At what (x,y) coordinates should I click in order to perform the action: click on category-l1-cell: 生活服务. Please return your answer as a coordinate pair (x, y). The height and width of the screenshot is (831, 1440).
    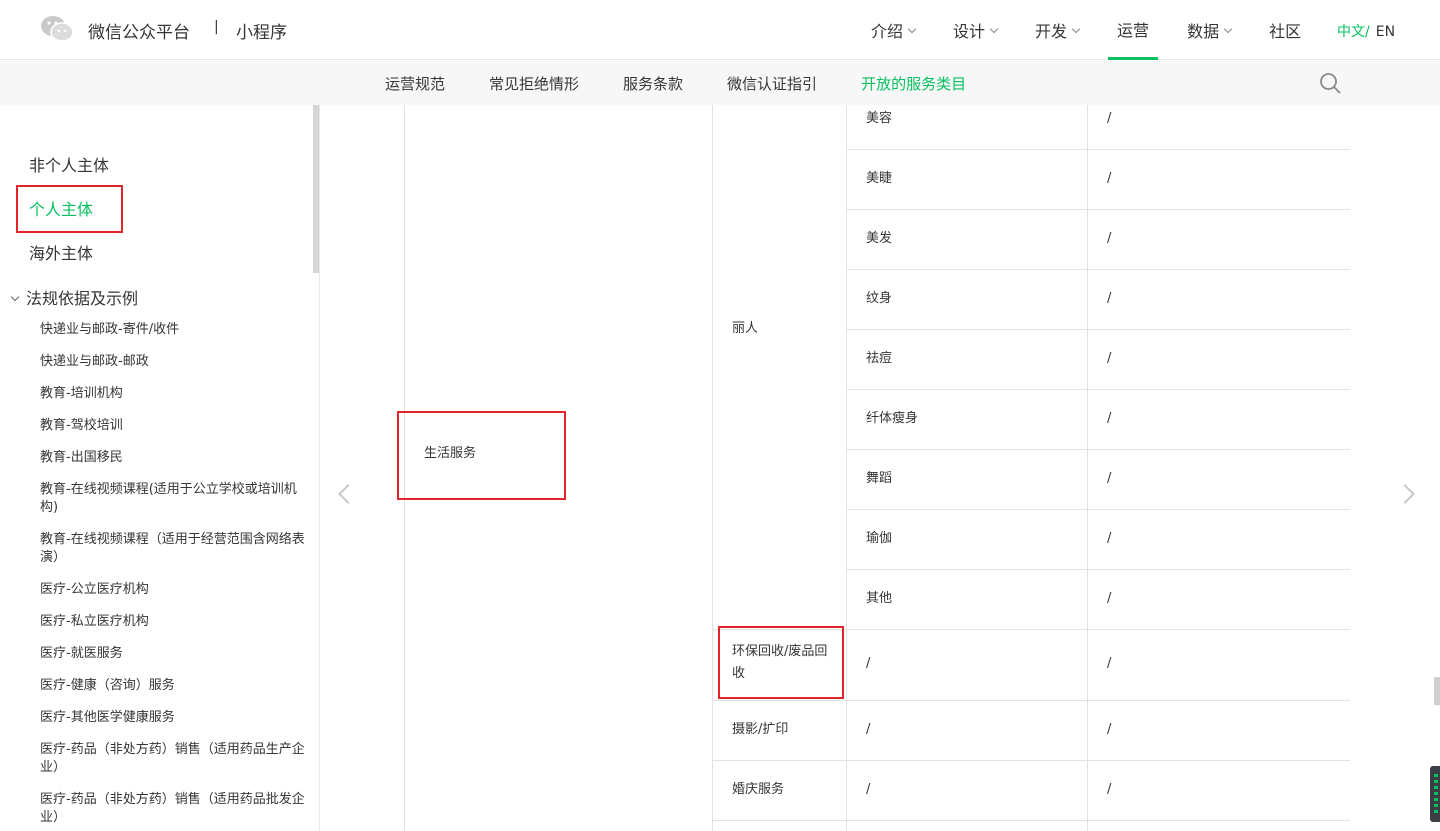
    Looking at the image, I should click on (450, 453).